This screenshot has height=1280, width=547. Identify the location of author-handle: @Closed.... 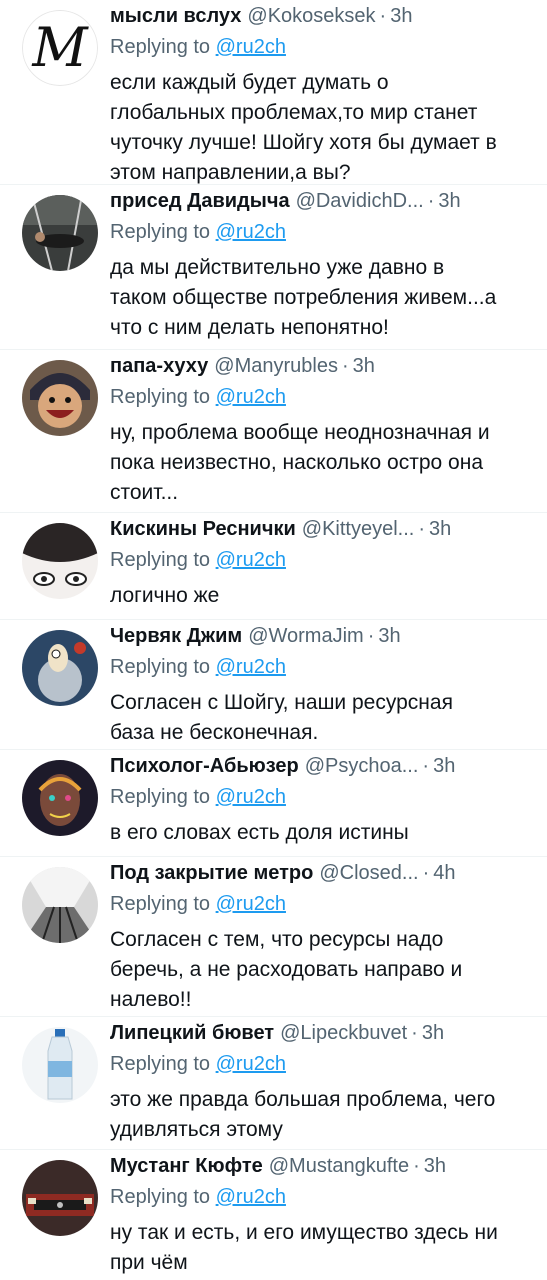
(368, 873).